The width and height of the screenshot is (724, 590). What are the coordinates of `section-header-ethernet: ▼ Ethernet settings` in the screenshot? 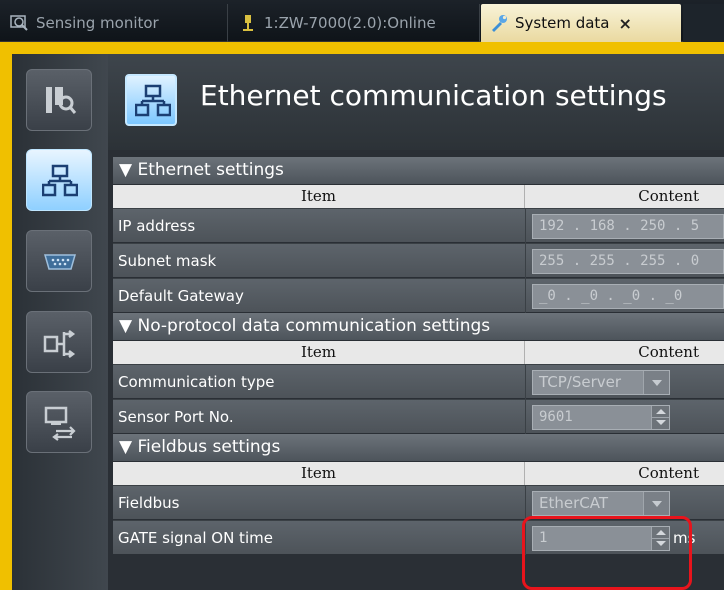 It's located at (418, 170).